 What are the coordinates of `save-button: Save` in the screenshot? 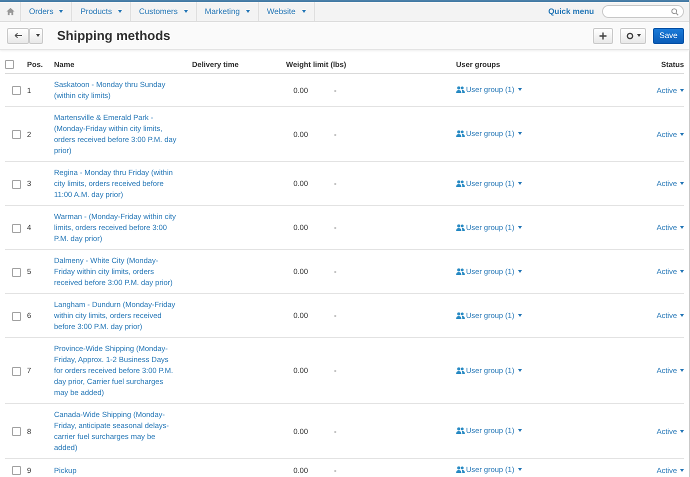 It's located at (668, 36).